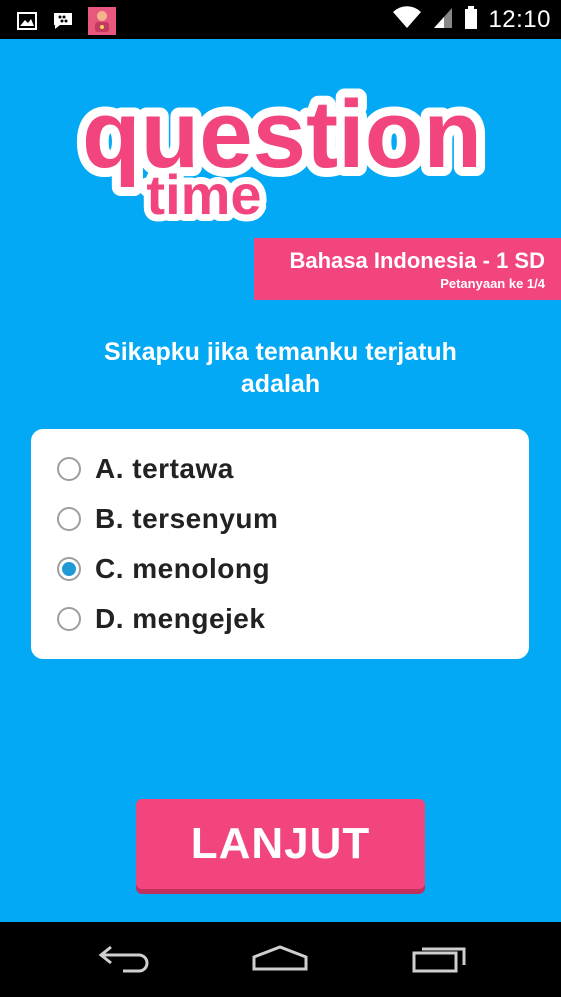  What do you see at coordinates (102, 21) in the screenshot?
I see `app-avatar-icon` at bounding box center [102, 21].